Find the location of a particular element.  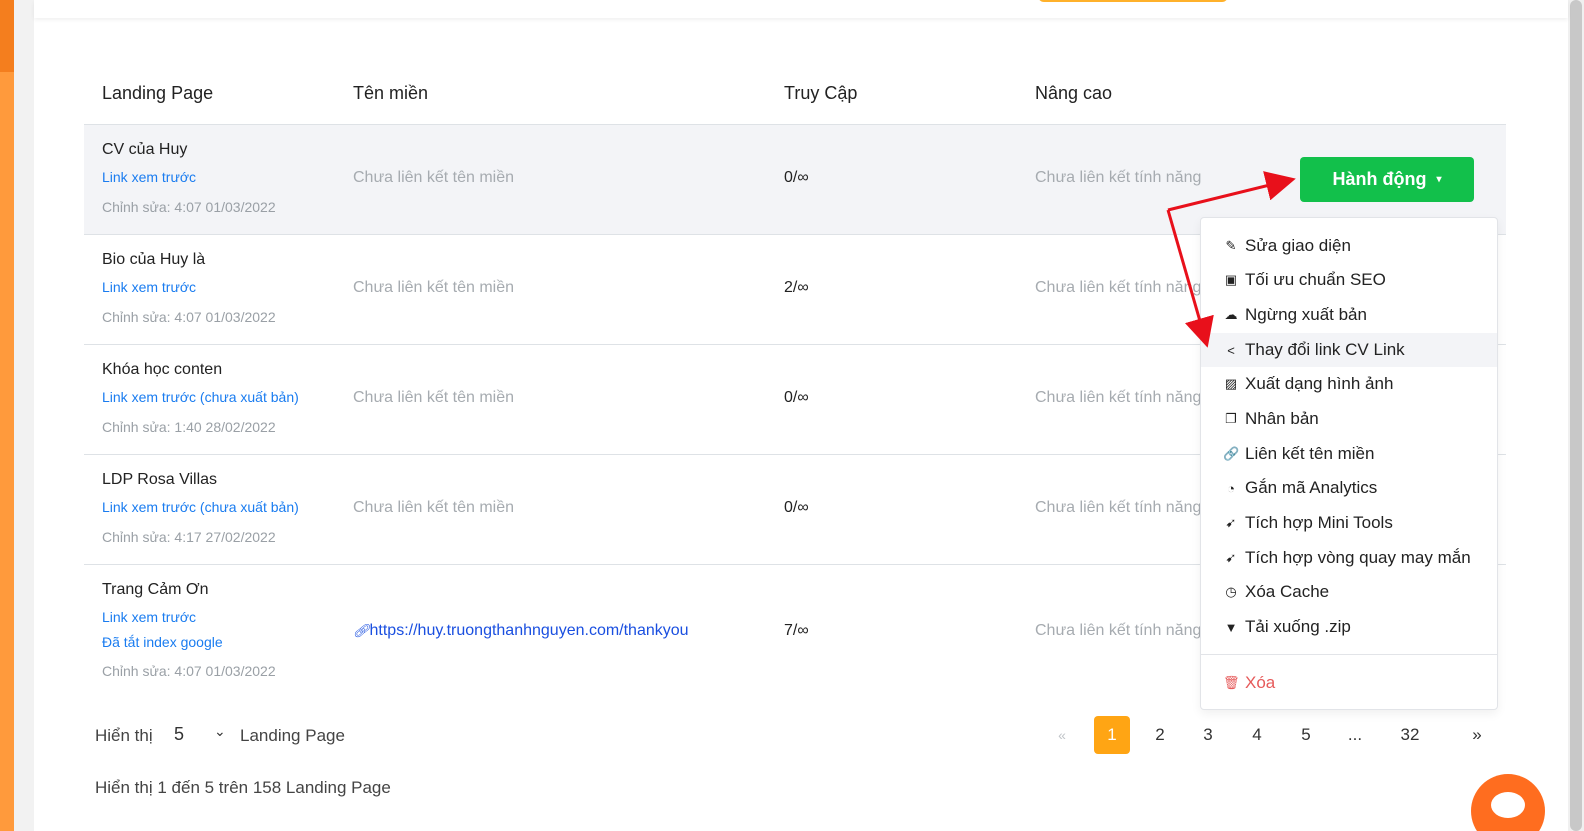

edited-time: Chỉnh sửa: 4:17 27/02/2022 is located at coordinates (189, 537).